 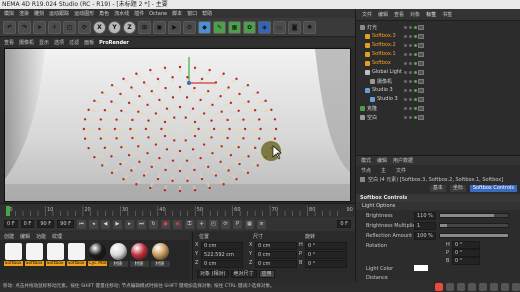 What do you see at coordinates (401, 170) in the screenshot?
I see `attr-mode-file: 文件` at bounding box center [401, 170].